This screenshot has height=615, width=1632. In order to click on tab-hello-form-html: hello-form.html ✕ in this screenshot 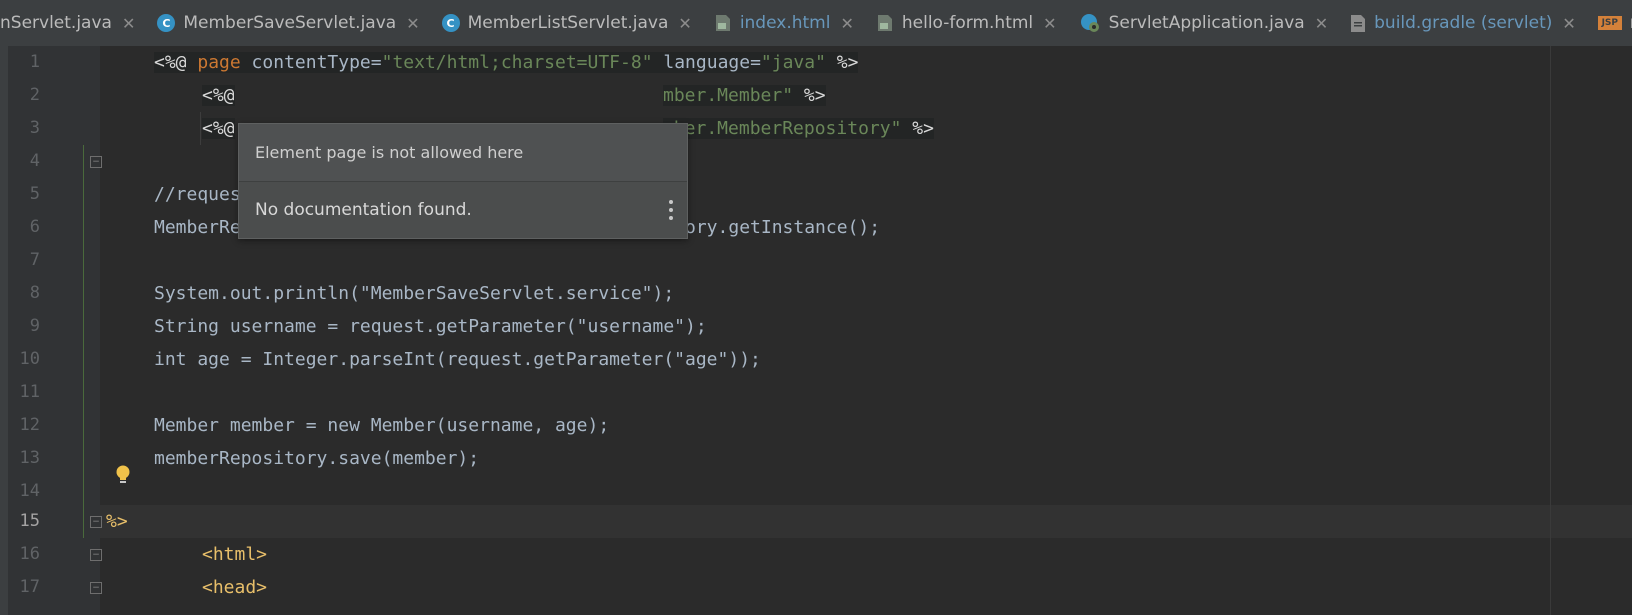, I will do `click(967, 23)`.